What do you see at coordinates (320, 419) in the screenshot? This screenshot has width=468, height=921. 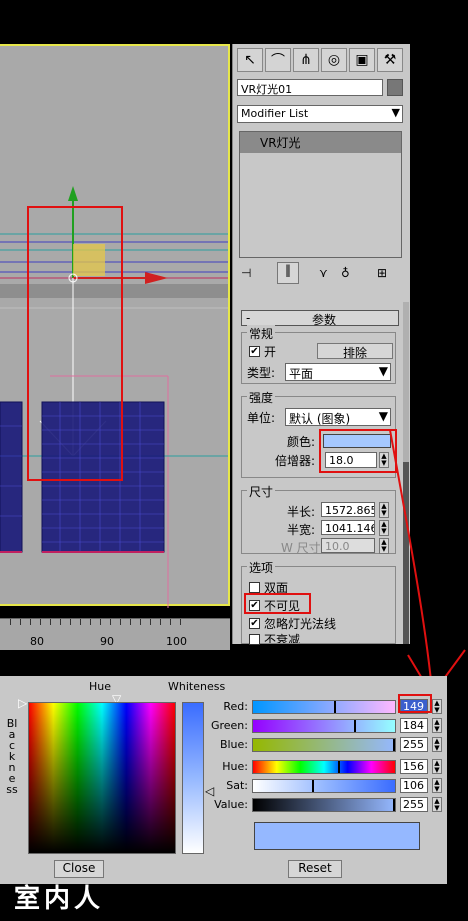 I see `unit-value: 默认 (图象)` at bounding box center [320, 419].